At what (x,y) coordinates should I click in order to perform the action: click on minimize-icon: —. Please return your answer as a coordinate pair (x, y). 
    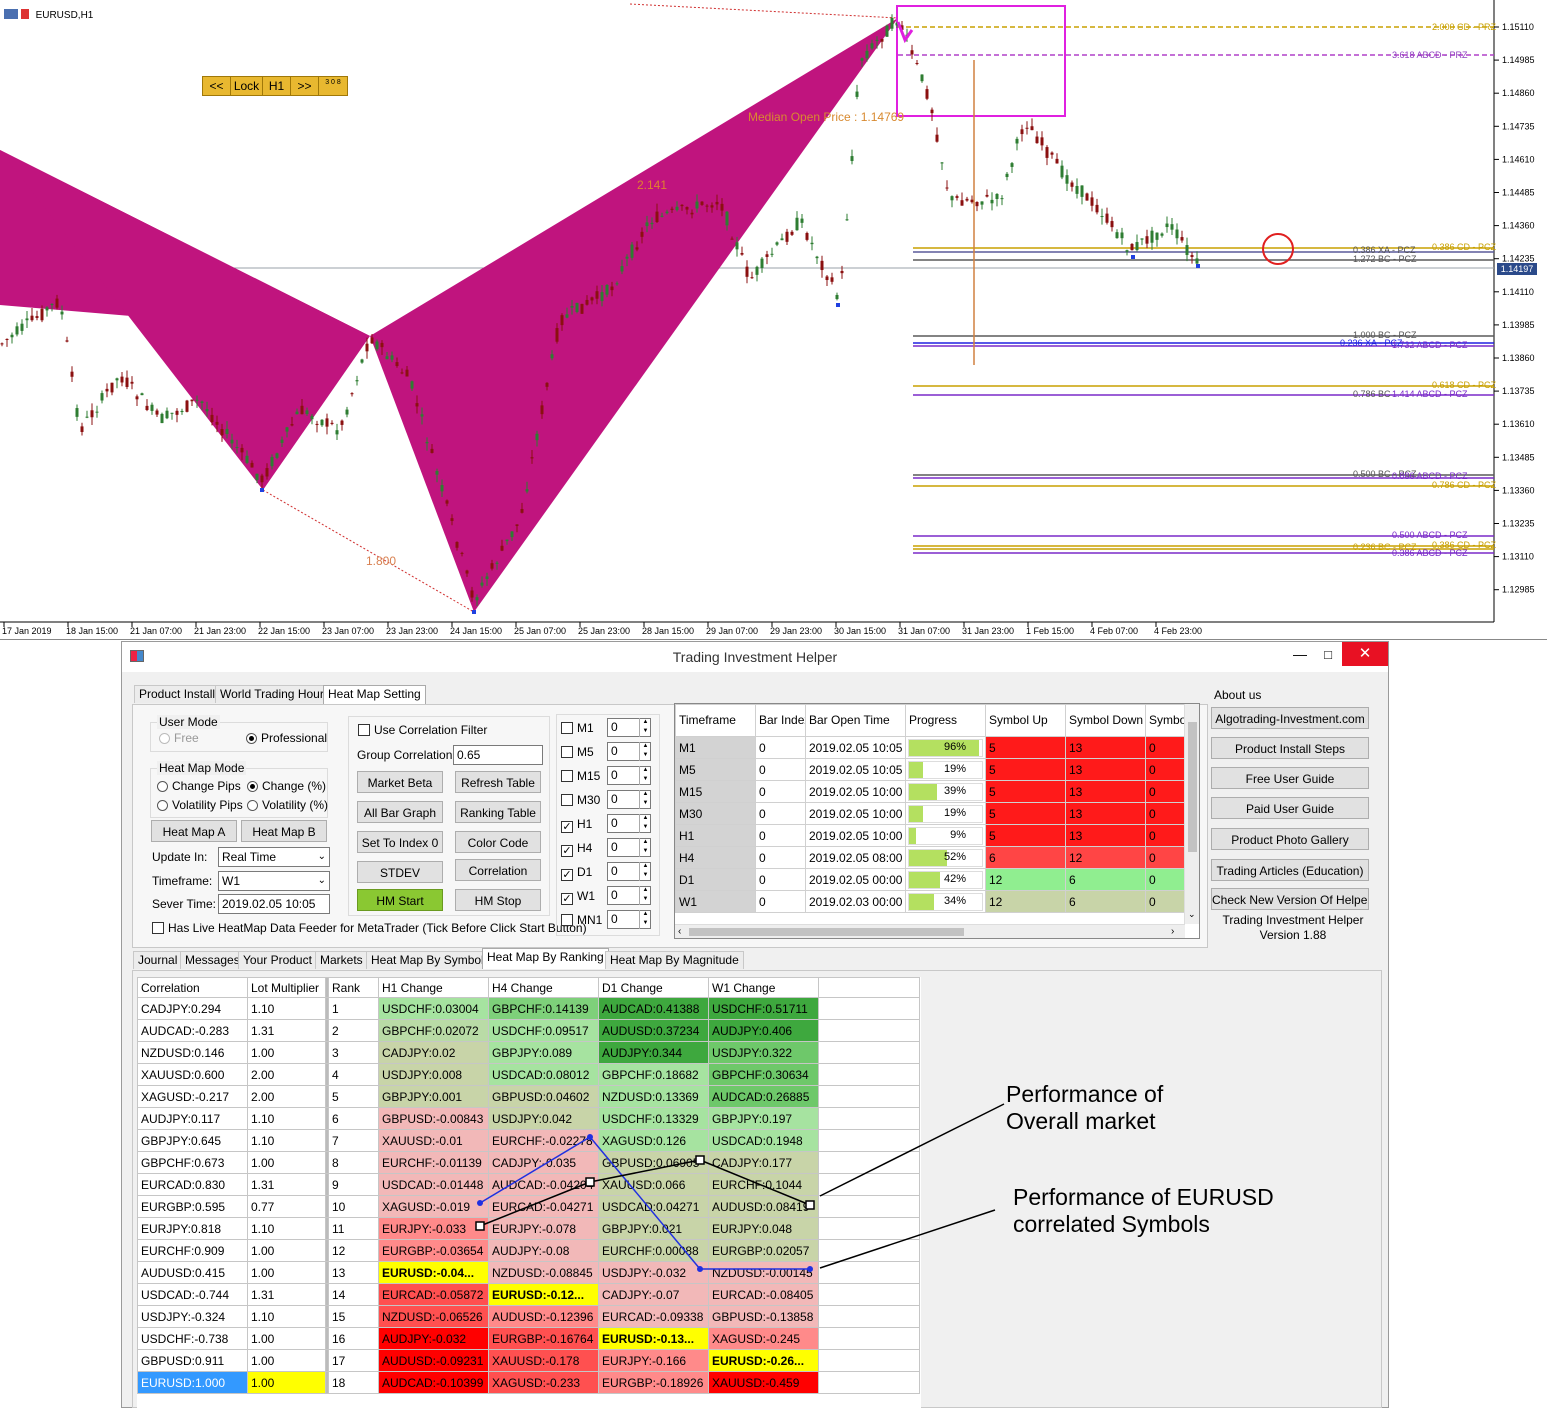
    Looking at the image, I should click on (1300, 654).